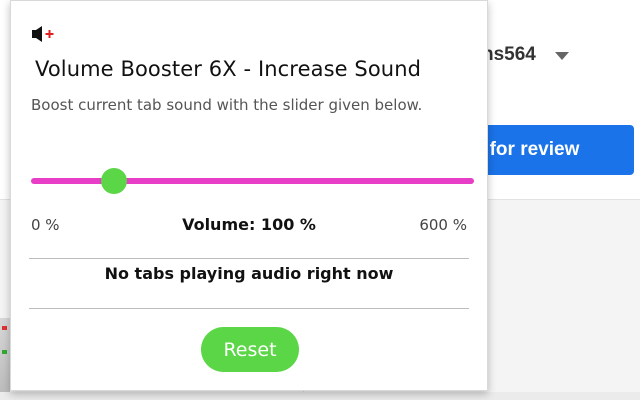 The height and width of the screenshot is (400, 640). I want to click on reset-button: Reset, so click(250, 349).